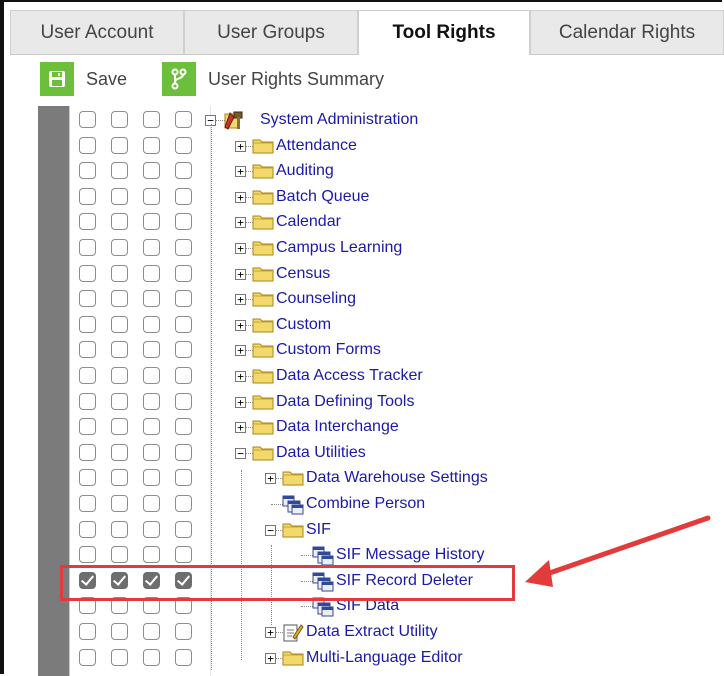  I want to click on user-rights-summary-button: User Rights Summary, so click(273, 79).